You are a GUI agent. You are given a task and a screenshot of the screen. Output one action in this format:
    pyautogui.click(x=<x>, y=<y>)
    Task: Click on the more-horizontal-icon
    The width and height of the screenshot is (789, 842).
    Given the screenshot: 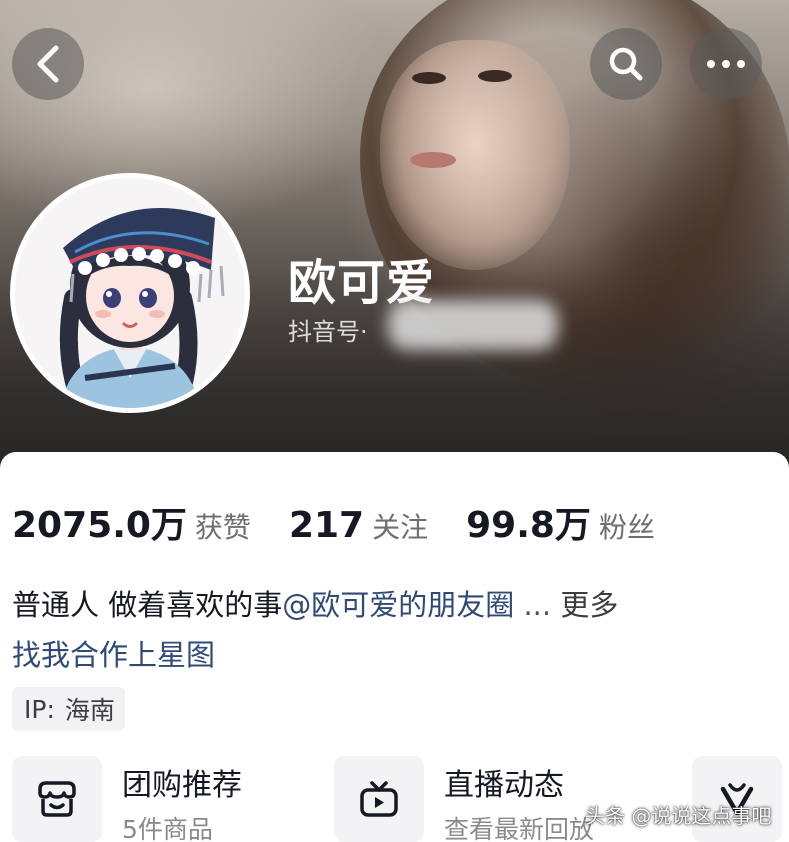 What is the action you would take?
    pyautogui.click(x=726, y=64)
    